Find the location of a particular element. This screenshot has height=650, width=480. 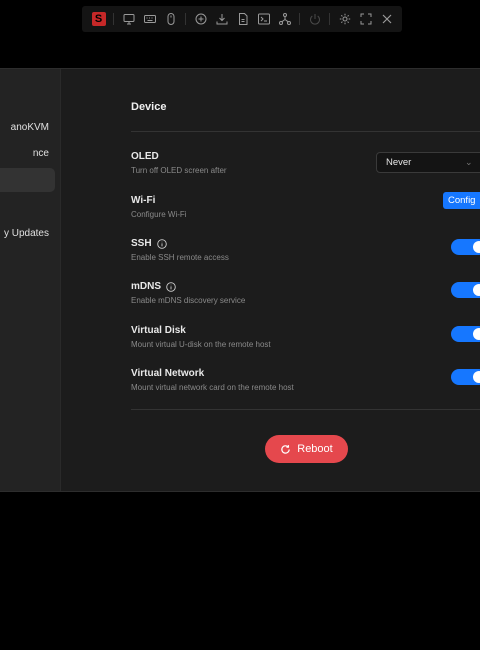

wifi-label: Wi-Fi is located at coordinates (143, 200).